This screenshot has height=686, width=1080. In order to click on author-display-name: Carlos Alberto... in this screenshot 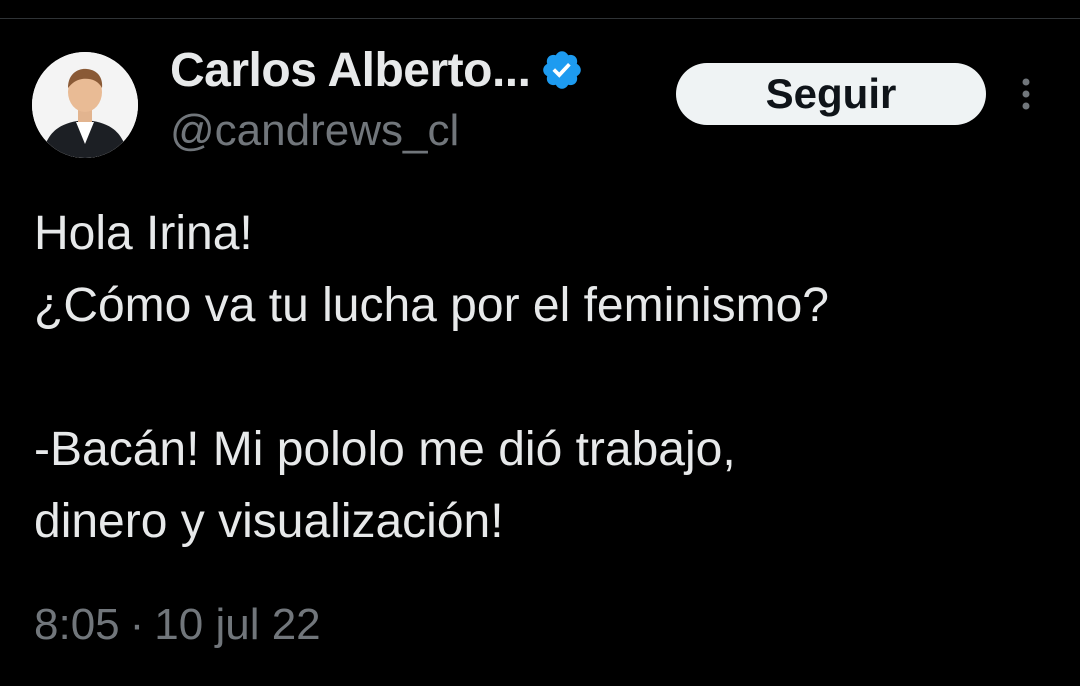, I will do `click(350, 70)`.